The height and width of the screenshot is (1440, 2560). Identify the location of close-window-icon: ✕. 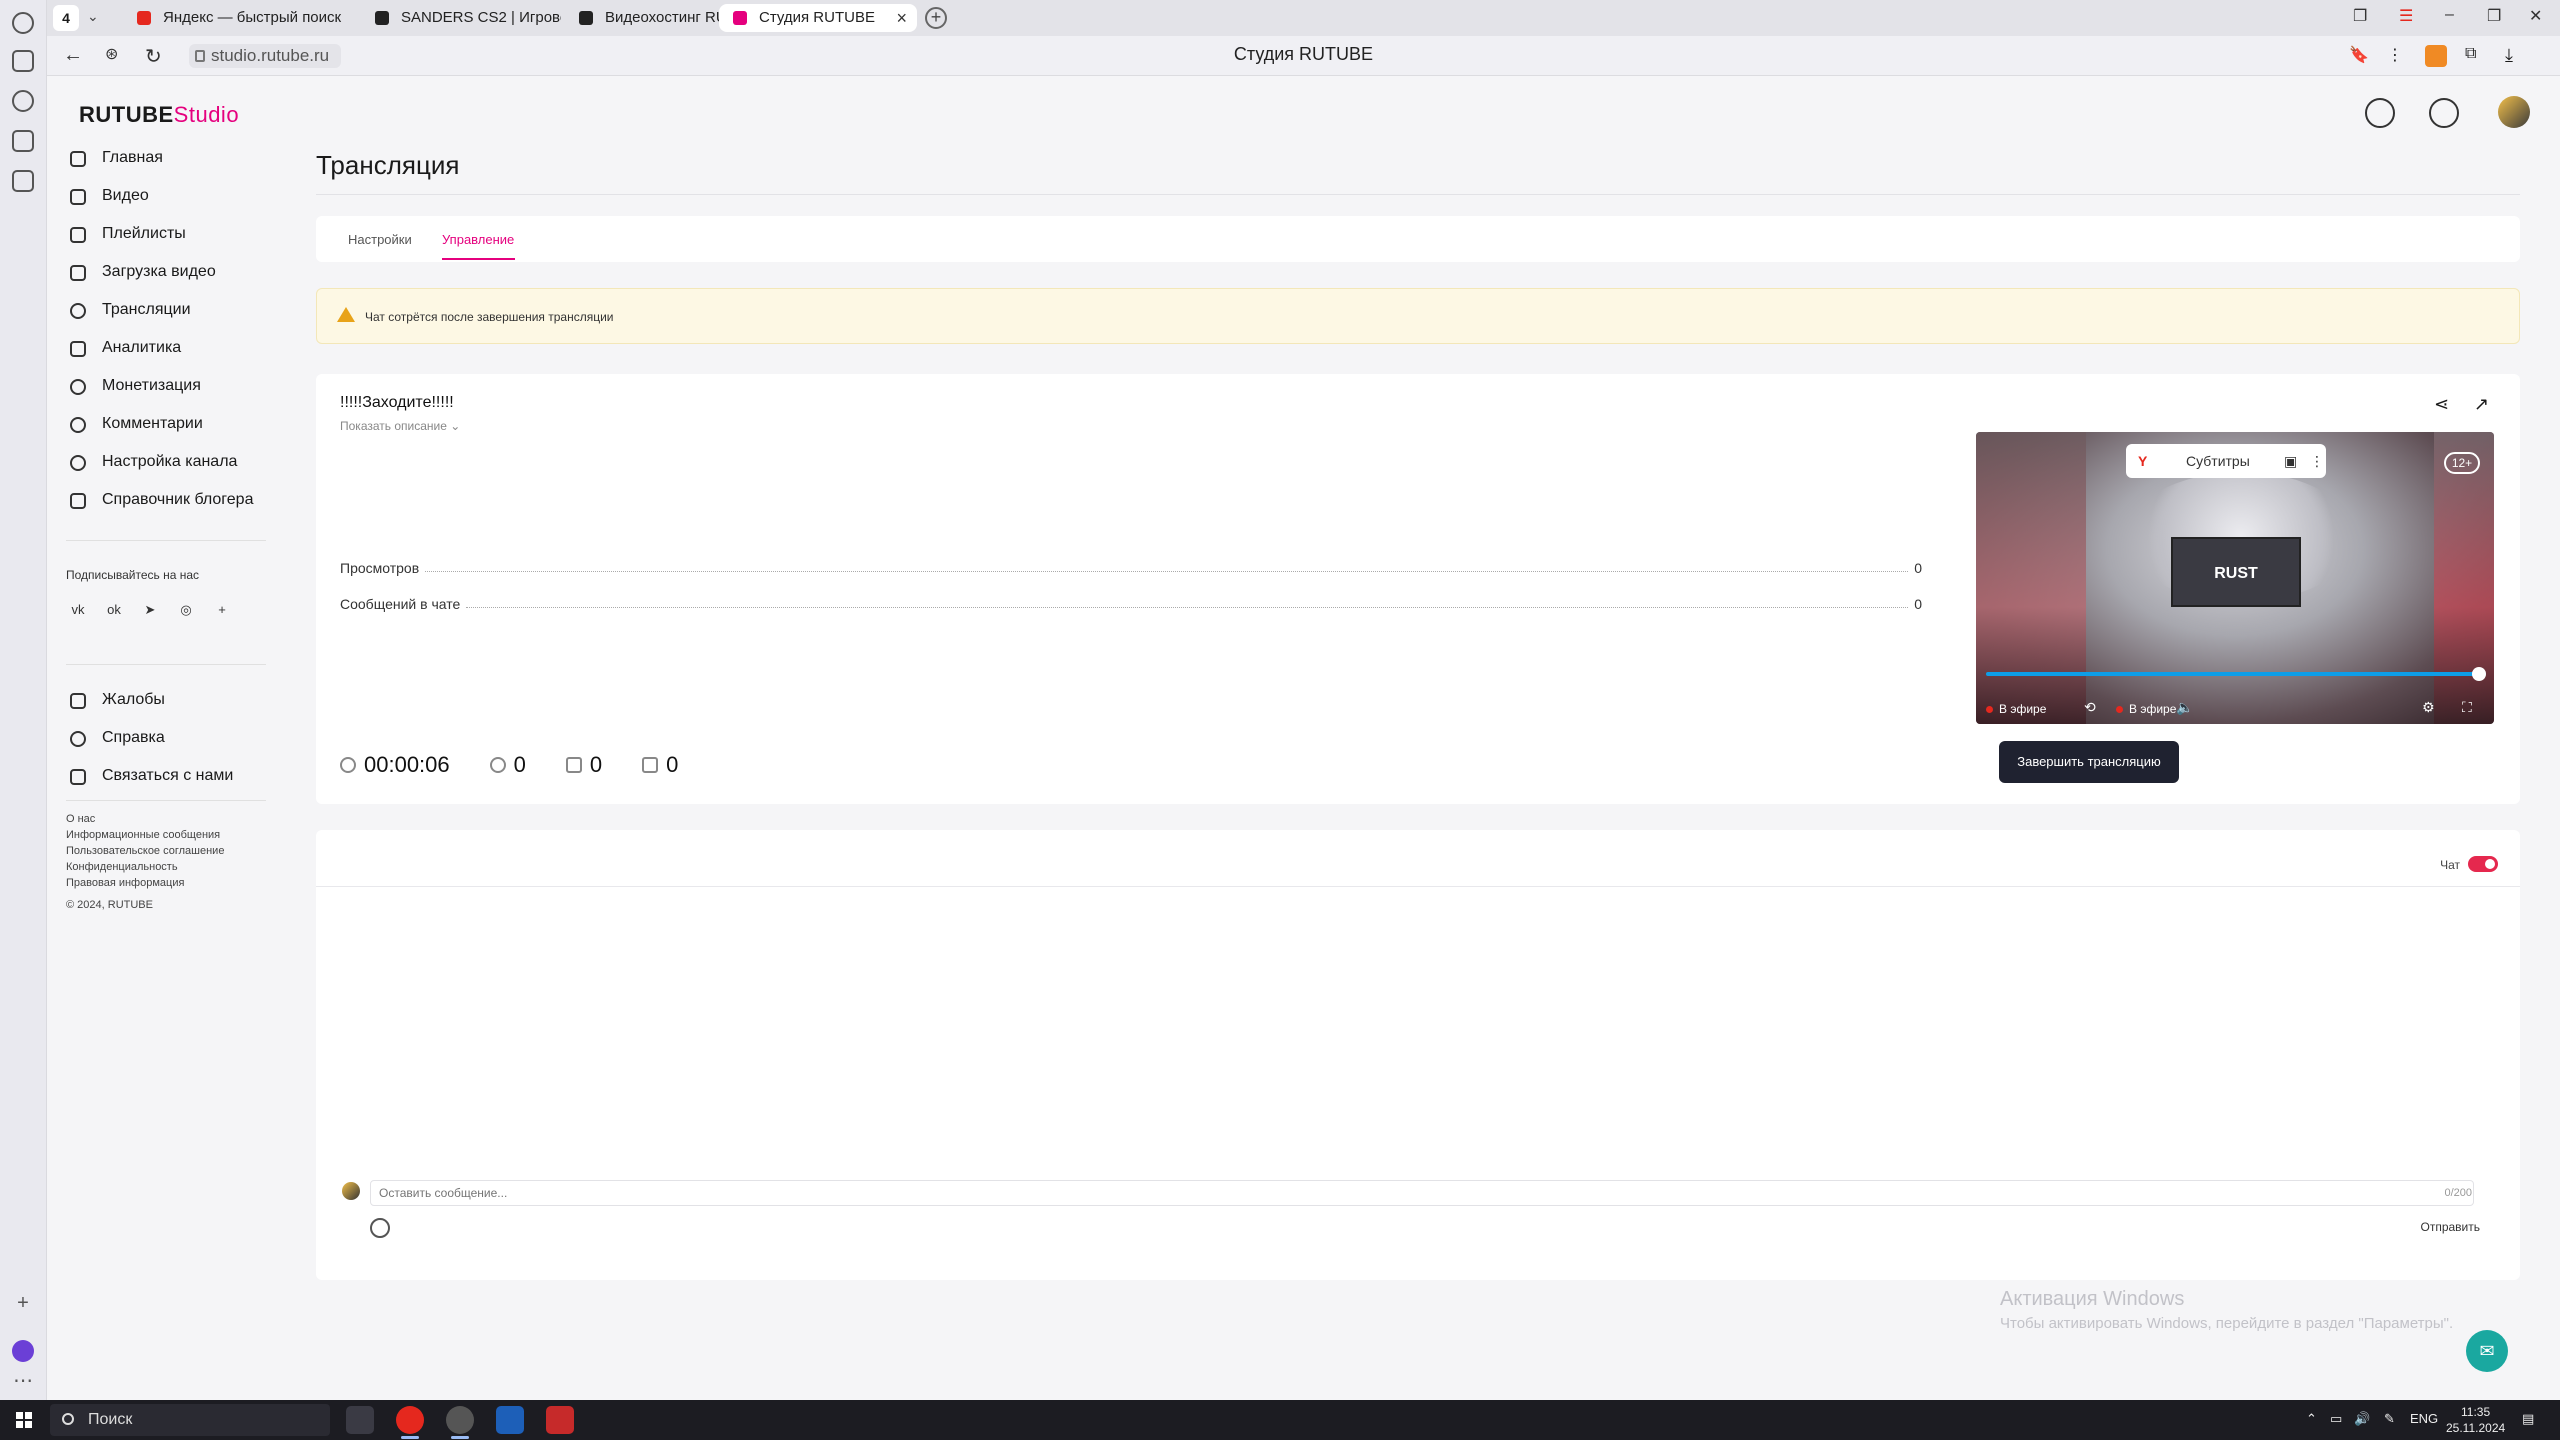
(2535, 16).